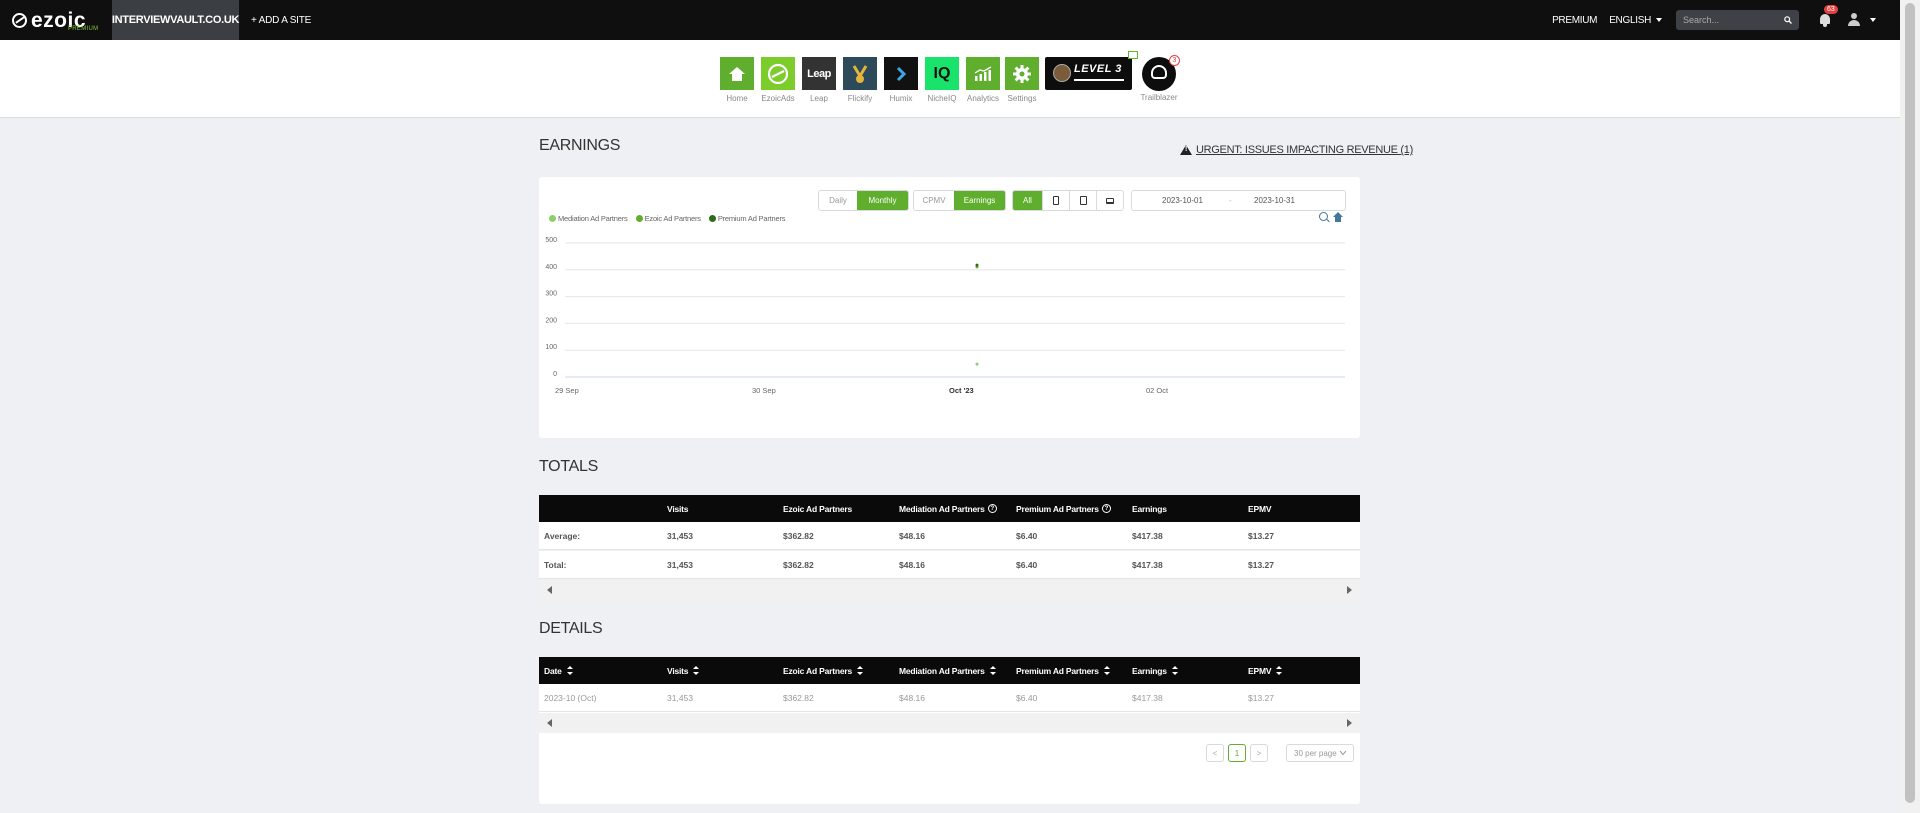  I want to click on notifications-badge: 63, so click(1831, 9).